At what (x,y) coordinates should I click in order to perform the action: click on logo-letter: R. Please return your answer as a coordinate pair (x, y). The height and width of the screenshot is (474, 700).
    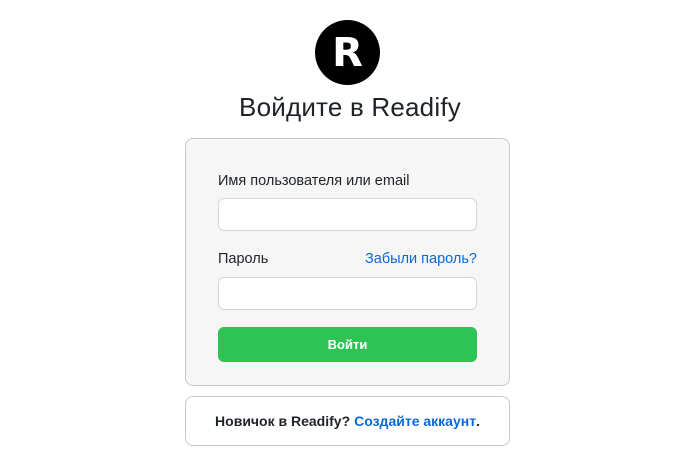
    Looking at the image, I should click on (347, 52).